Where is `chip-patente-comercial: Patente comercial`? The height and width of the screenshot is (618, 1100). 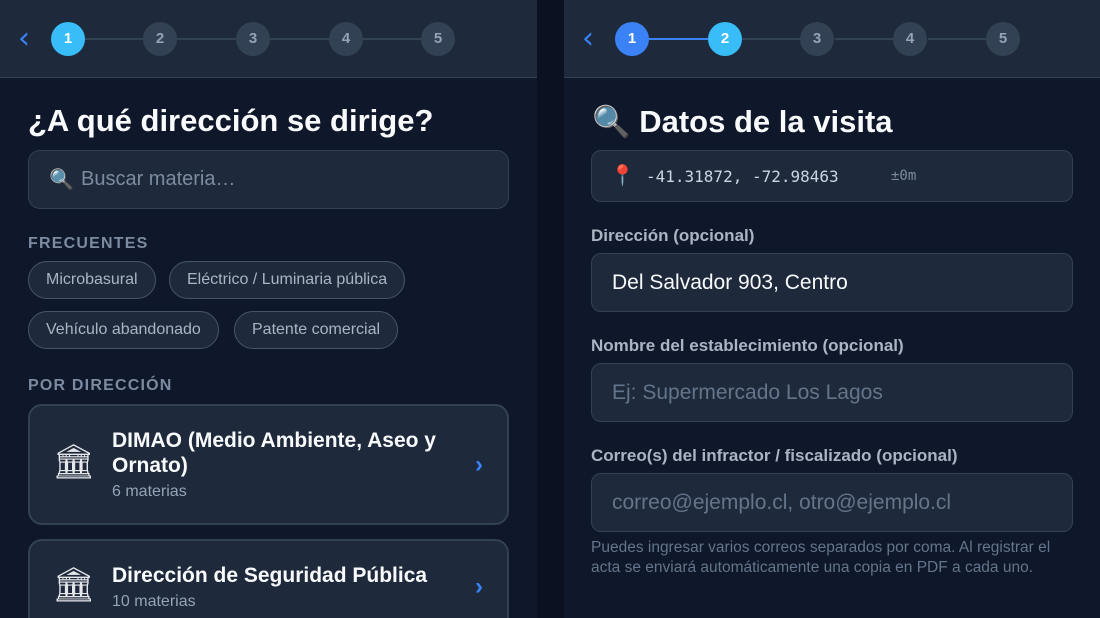 chip-patente-comercial: Patente comercial is located at coordinates (316, 330).